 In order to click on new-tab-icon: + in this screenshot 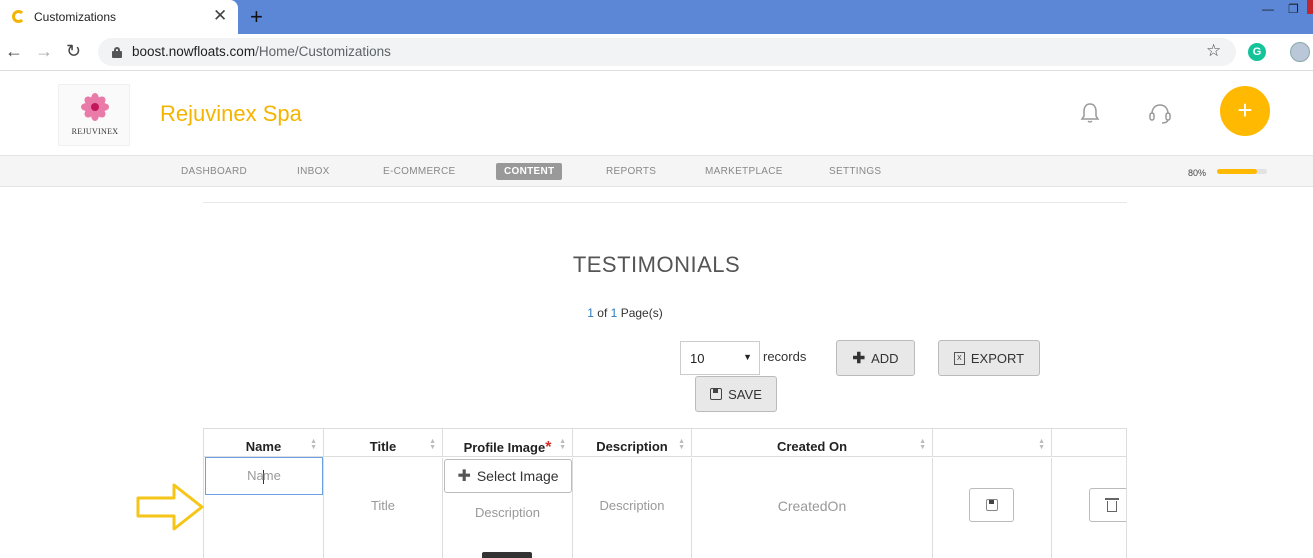, I will do `click(256, 17)`.